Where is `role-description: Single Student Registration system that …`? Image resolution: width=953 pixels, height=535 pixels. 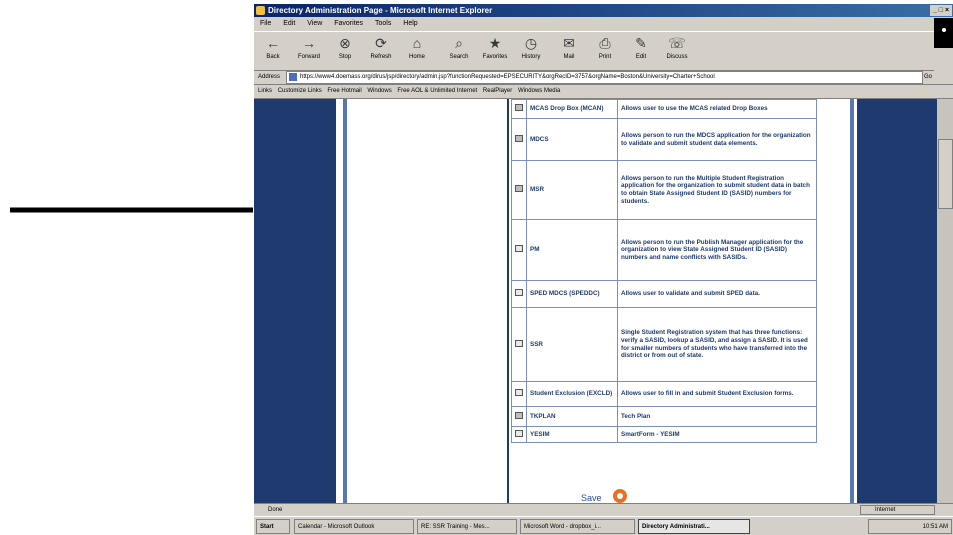 role-description: Single Student Registration system that … is located at coordinates (717, 344).